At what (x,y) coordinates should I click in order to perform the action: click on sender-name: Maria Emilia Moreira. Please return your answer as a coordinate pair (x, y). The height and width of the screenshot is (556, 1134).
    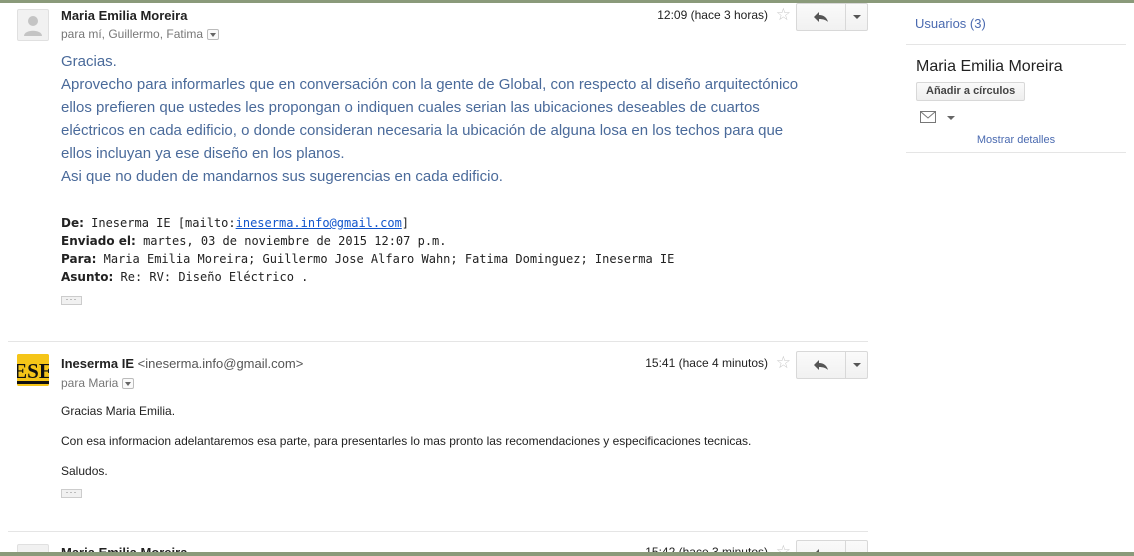
    Looking at the image, I should click on (124, 15).